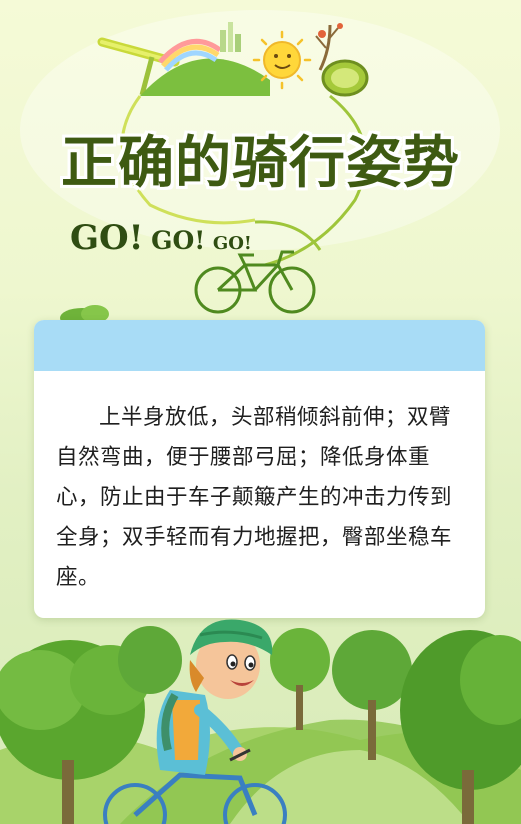 This screenshot has width=521, height=824. What do you see at coordinates (255, 282) in the screenshot?
I see `bicycle-icon` at bounding box center [255, 282].